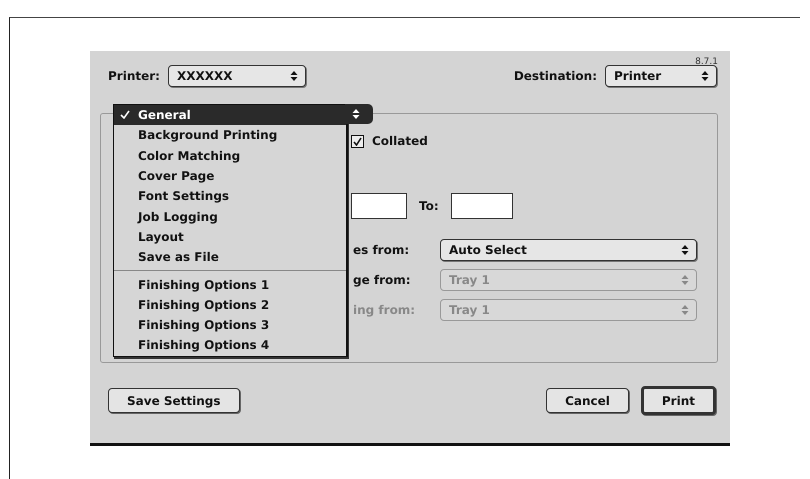 This screenshot has height=479, width=810. Describe the element at coordinates (230, 135) in the screenshot. I see `menu-item: Background Printing` at that location.